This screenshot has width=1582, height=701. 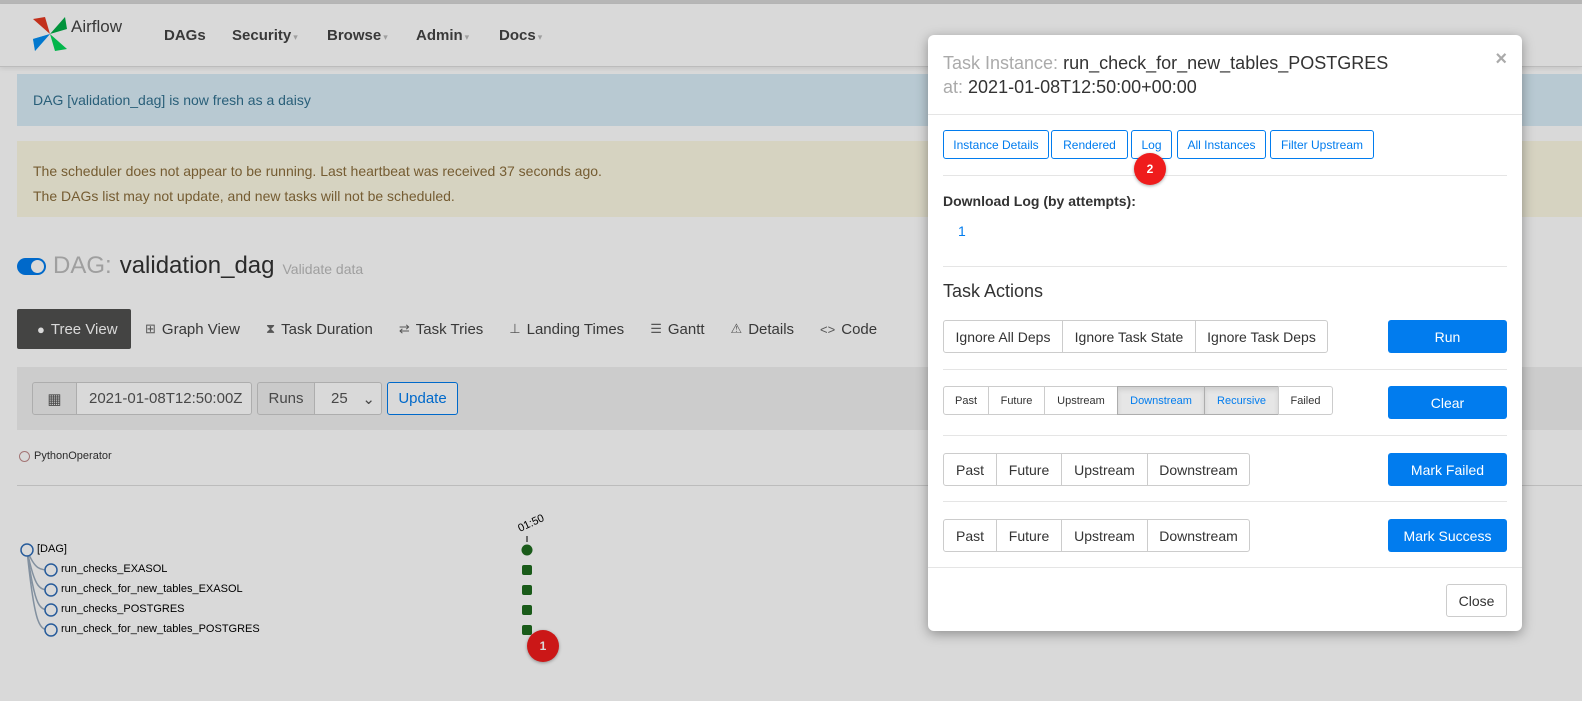 What do you see at coordinates (966, 400) in the screenshot?
I see `clear-option-past: Past` at bounding box center [966, 400].